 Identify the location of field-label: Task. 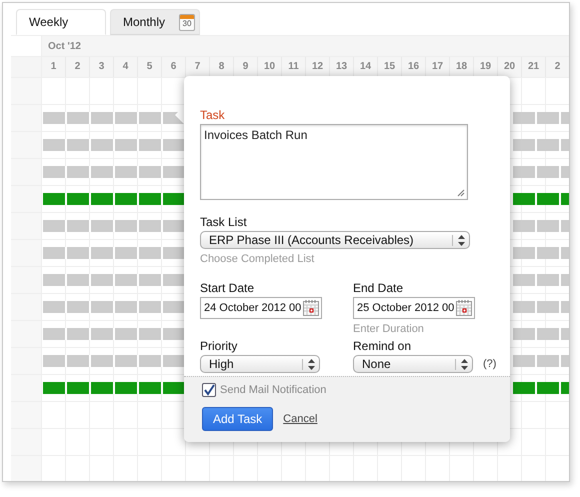
(212, 115).